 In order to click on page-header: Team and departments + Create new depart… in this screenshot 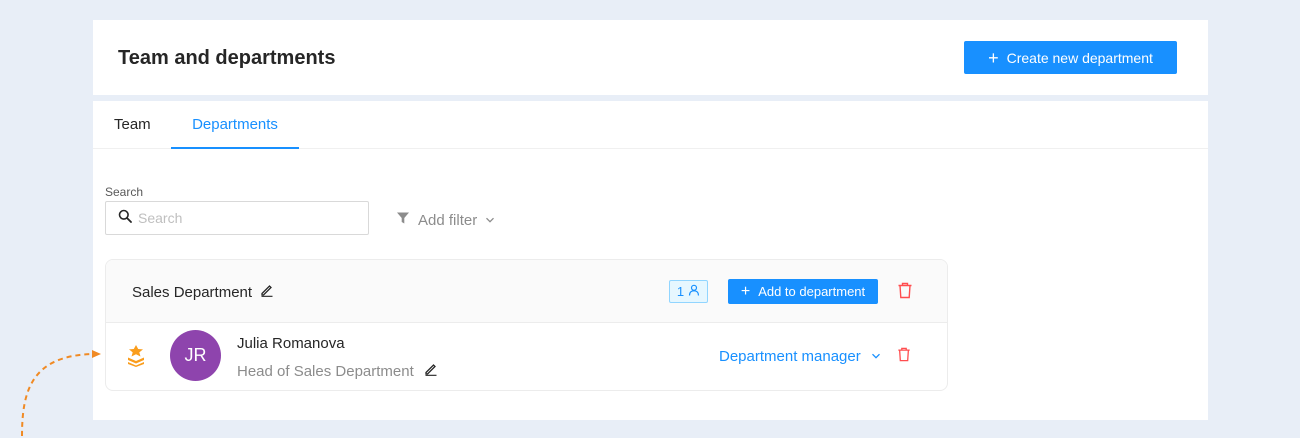, I will do `click(650, 57)`.